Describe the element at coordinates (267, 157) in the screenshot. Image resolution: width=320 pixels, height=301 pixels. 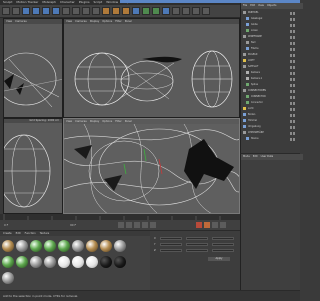
I see `attr-menu-user-data: User Data` at that location.